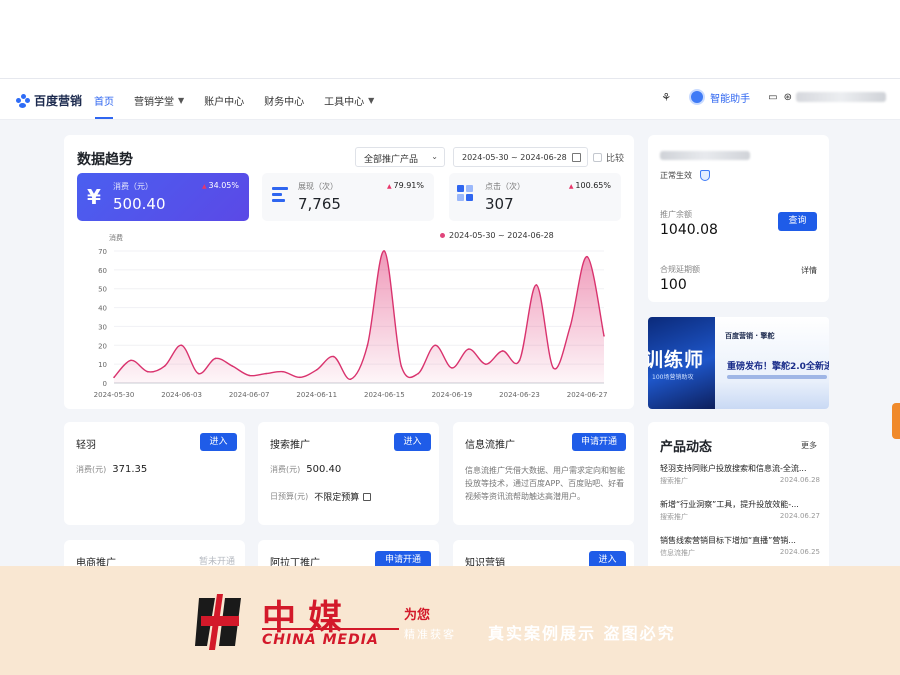 This screenshot has height=675, width=900. What do you see at coordinates (666, 97) in the screenshot?
I see `org-chart-icon: ⚘` at bounding box center [666, 97].